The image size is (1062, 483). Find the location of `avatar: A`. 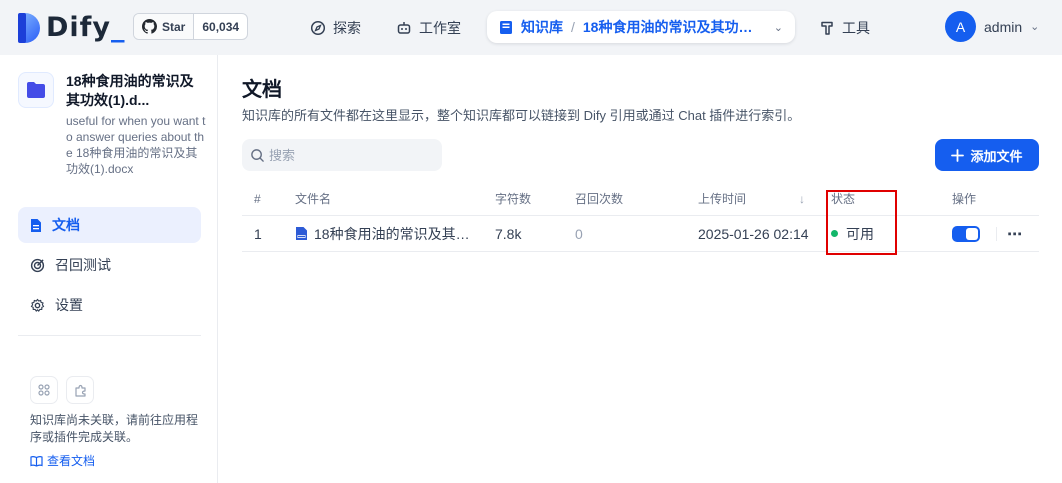

avatar: A is located at coordinates (960, 26).